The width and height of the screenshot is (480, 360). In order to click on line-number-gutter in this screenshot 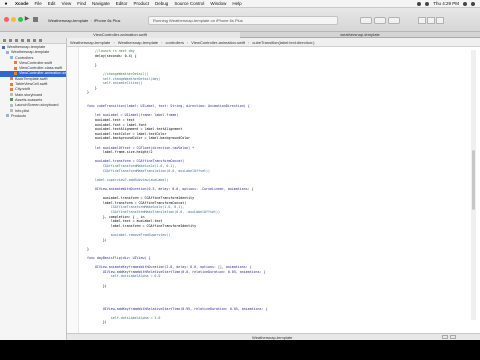, I will do `click(73, 190)`.